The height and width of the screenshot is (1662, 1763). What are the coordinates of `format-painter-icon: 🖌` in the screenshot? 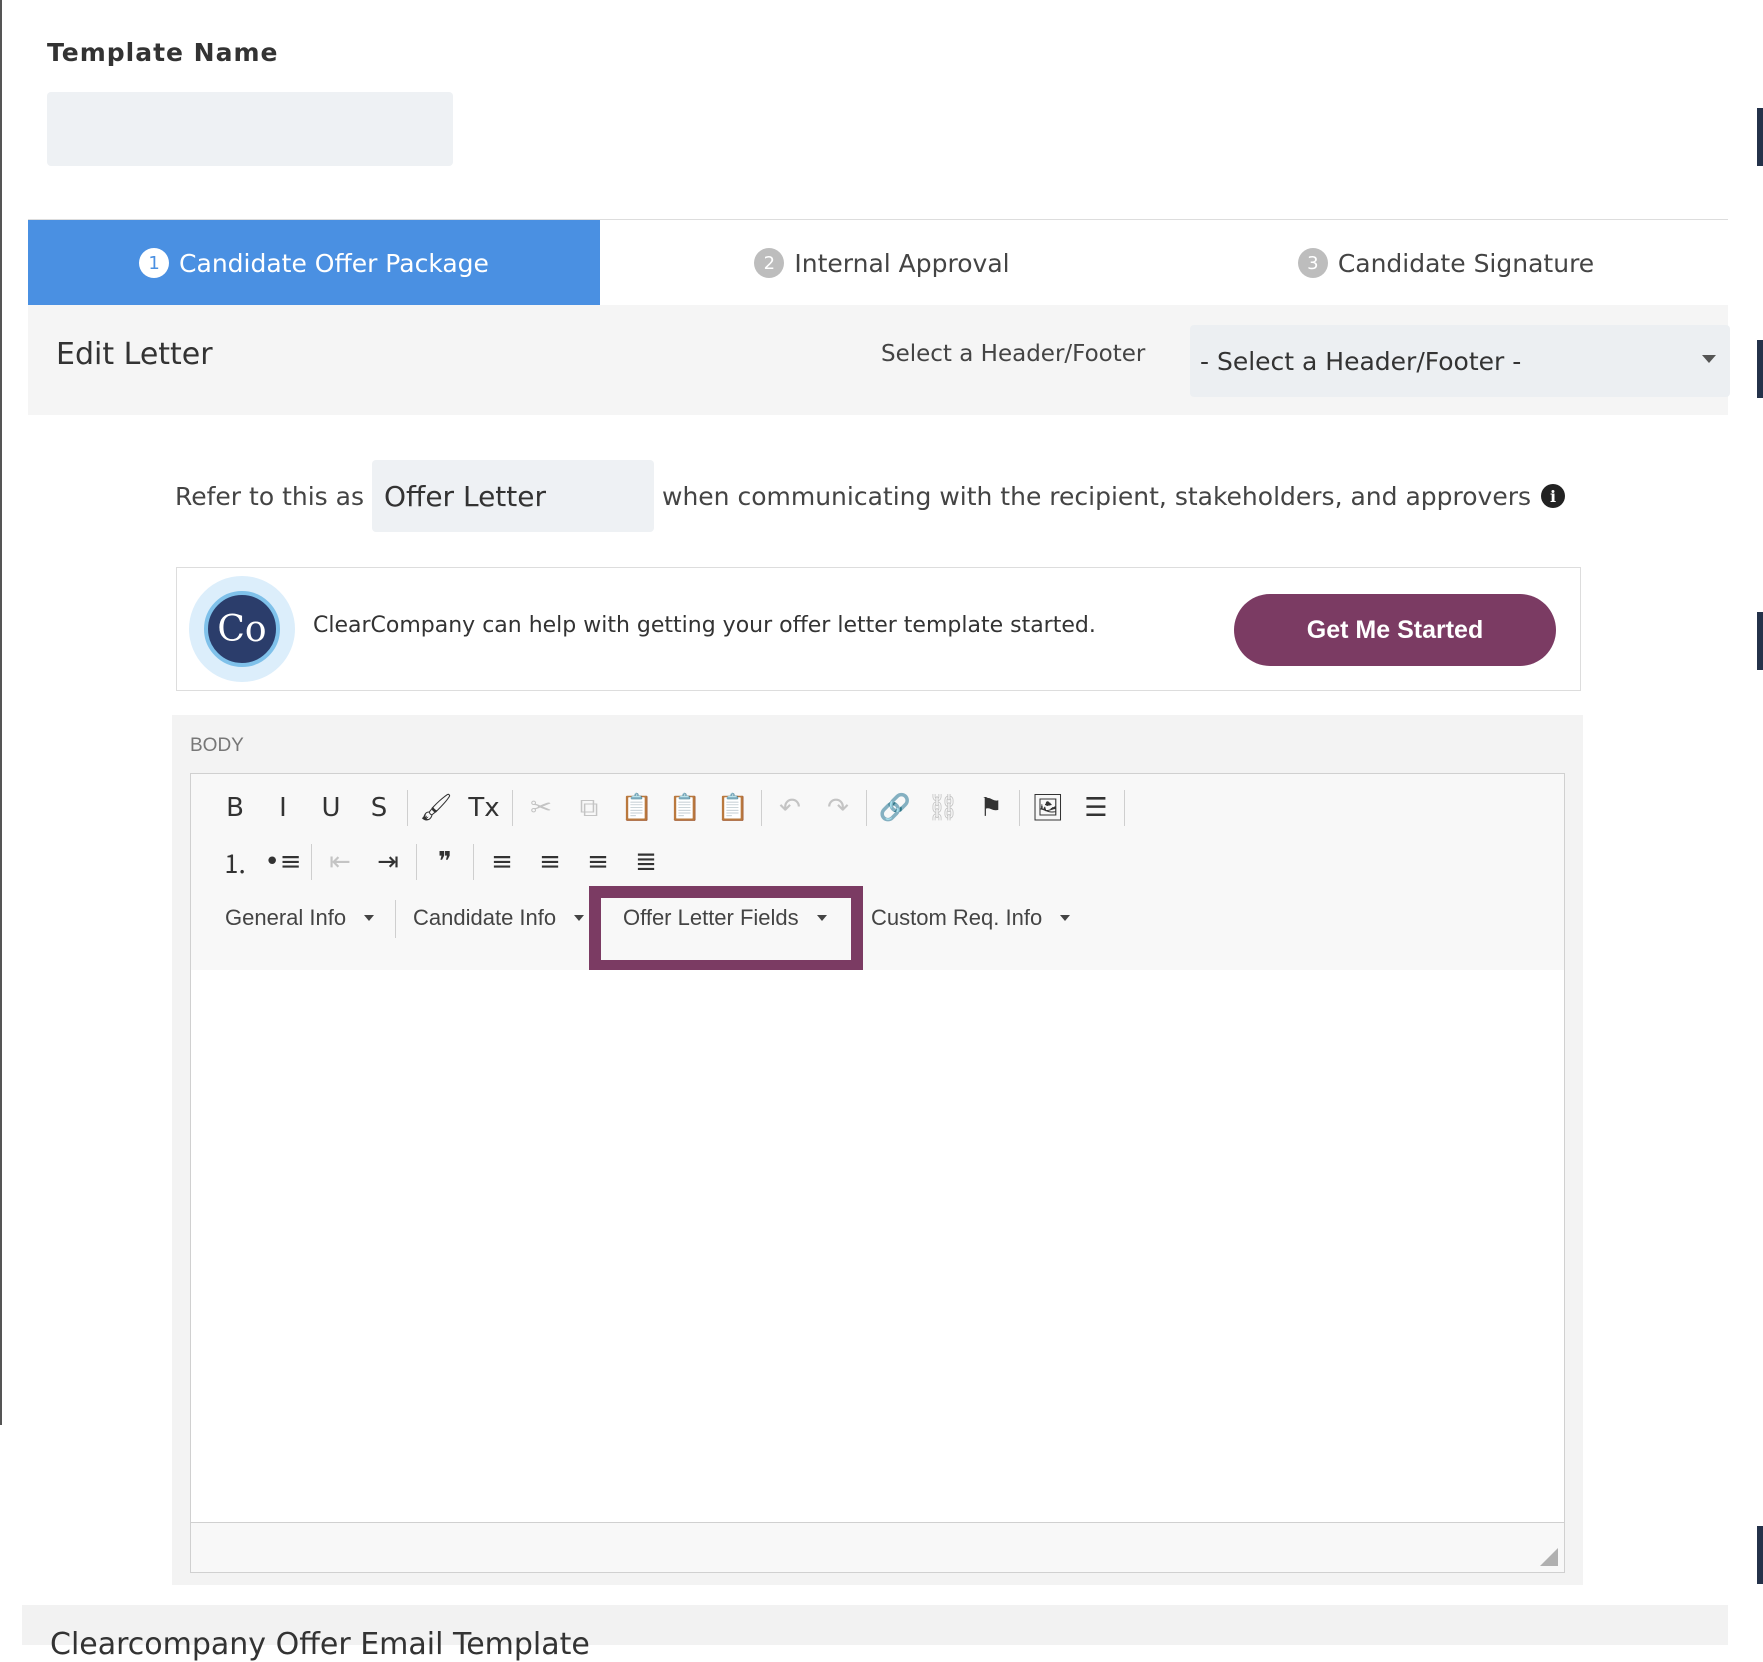 It's located at (436, 808).